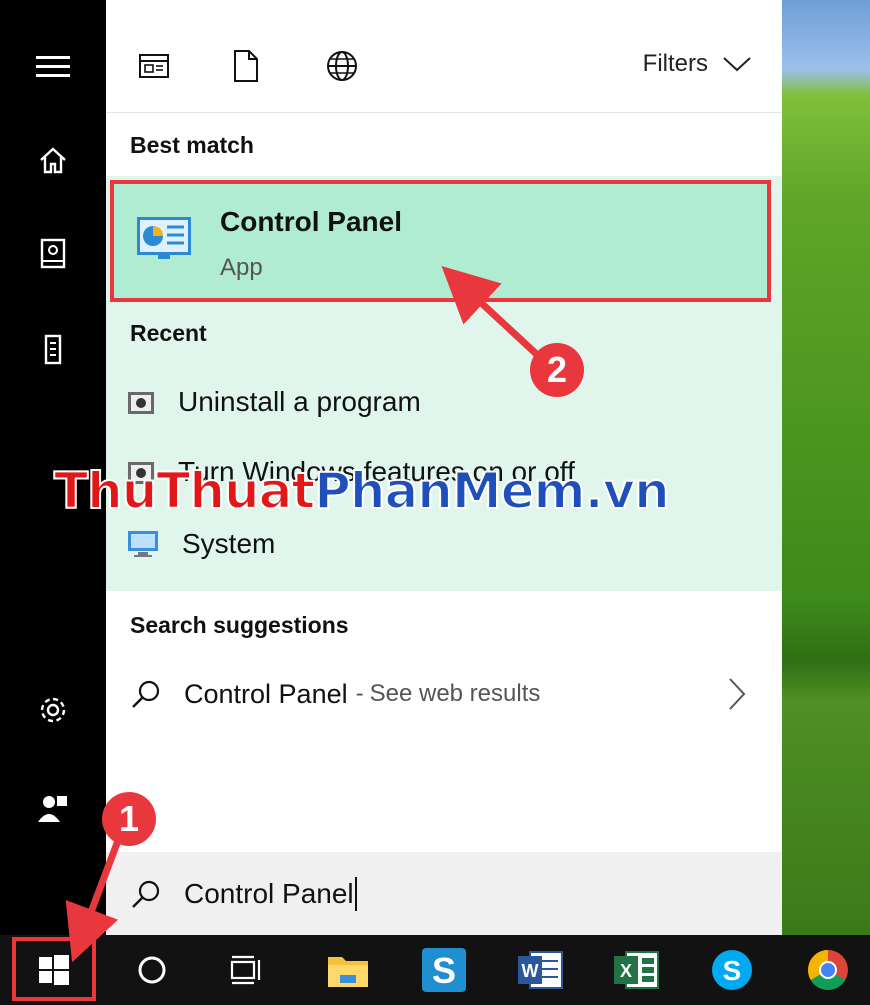 This screenshot has height=1005, width=870. Describe the element at coordinates (311, 221) in the screenshot. I see `best-match-title: Control Panel` at that location.